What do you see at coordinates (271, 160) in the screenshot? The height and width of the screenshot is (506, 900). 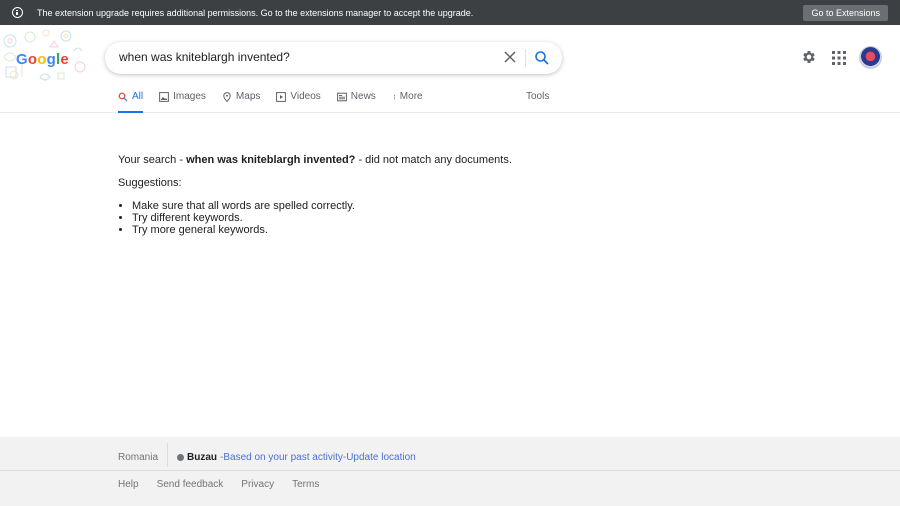 I see `no-match-query: when was kniteblargh invented?` at bounding box center [271, 160].